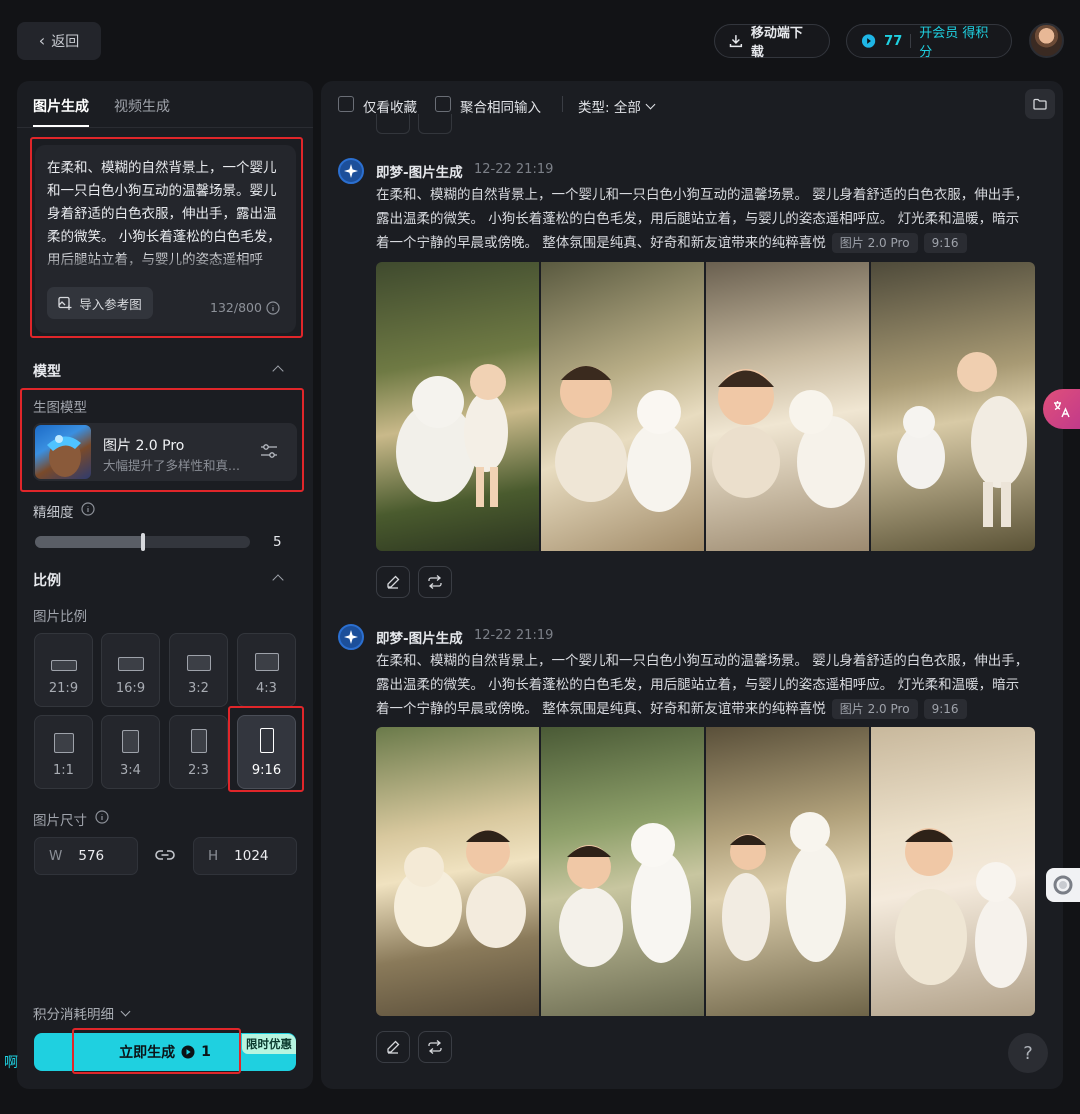  I want to click on folder-icon, so click(1040, 104).